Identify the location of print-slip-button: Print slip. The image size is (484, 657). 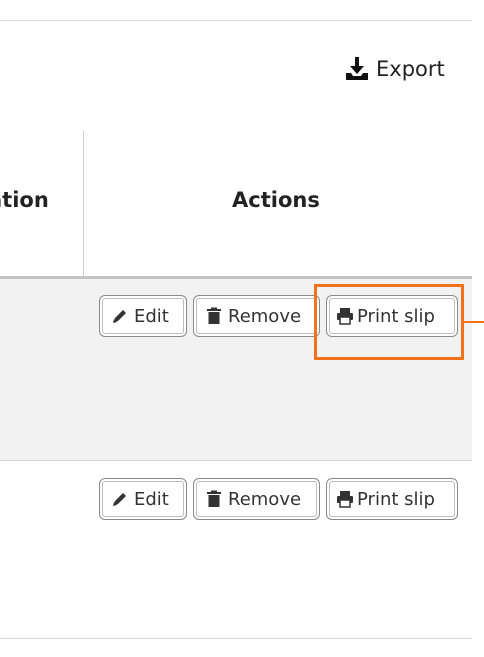
(392, 499).